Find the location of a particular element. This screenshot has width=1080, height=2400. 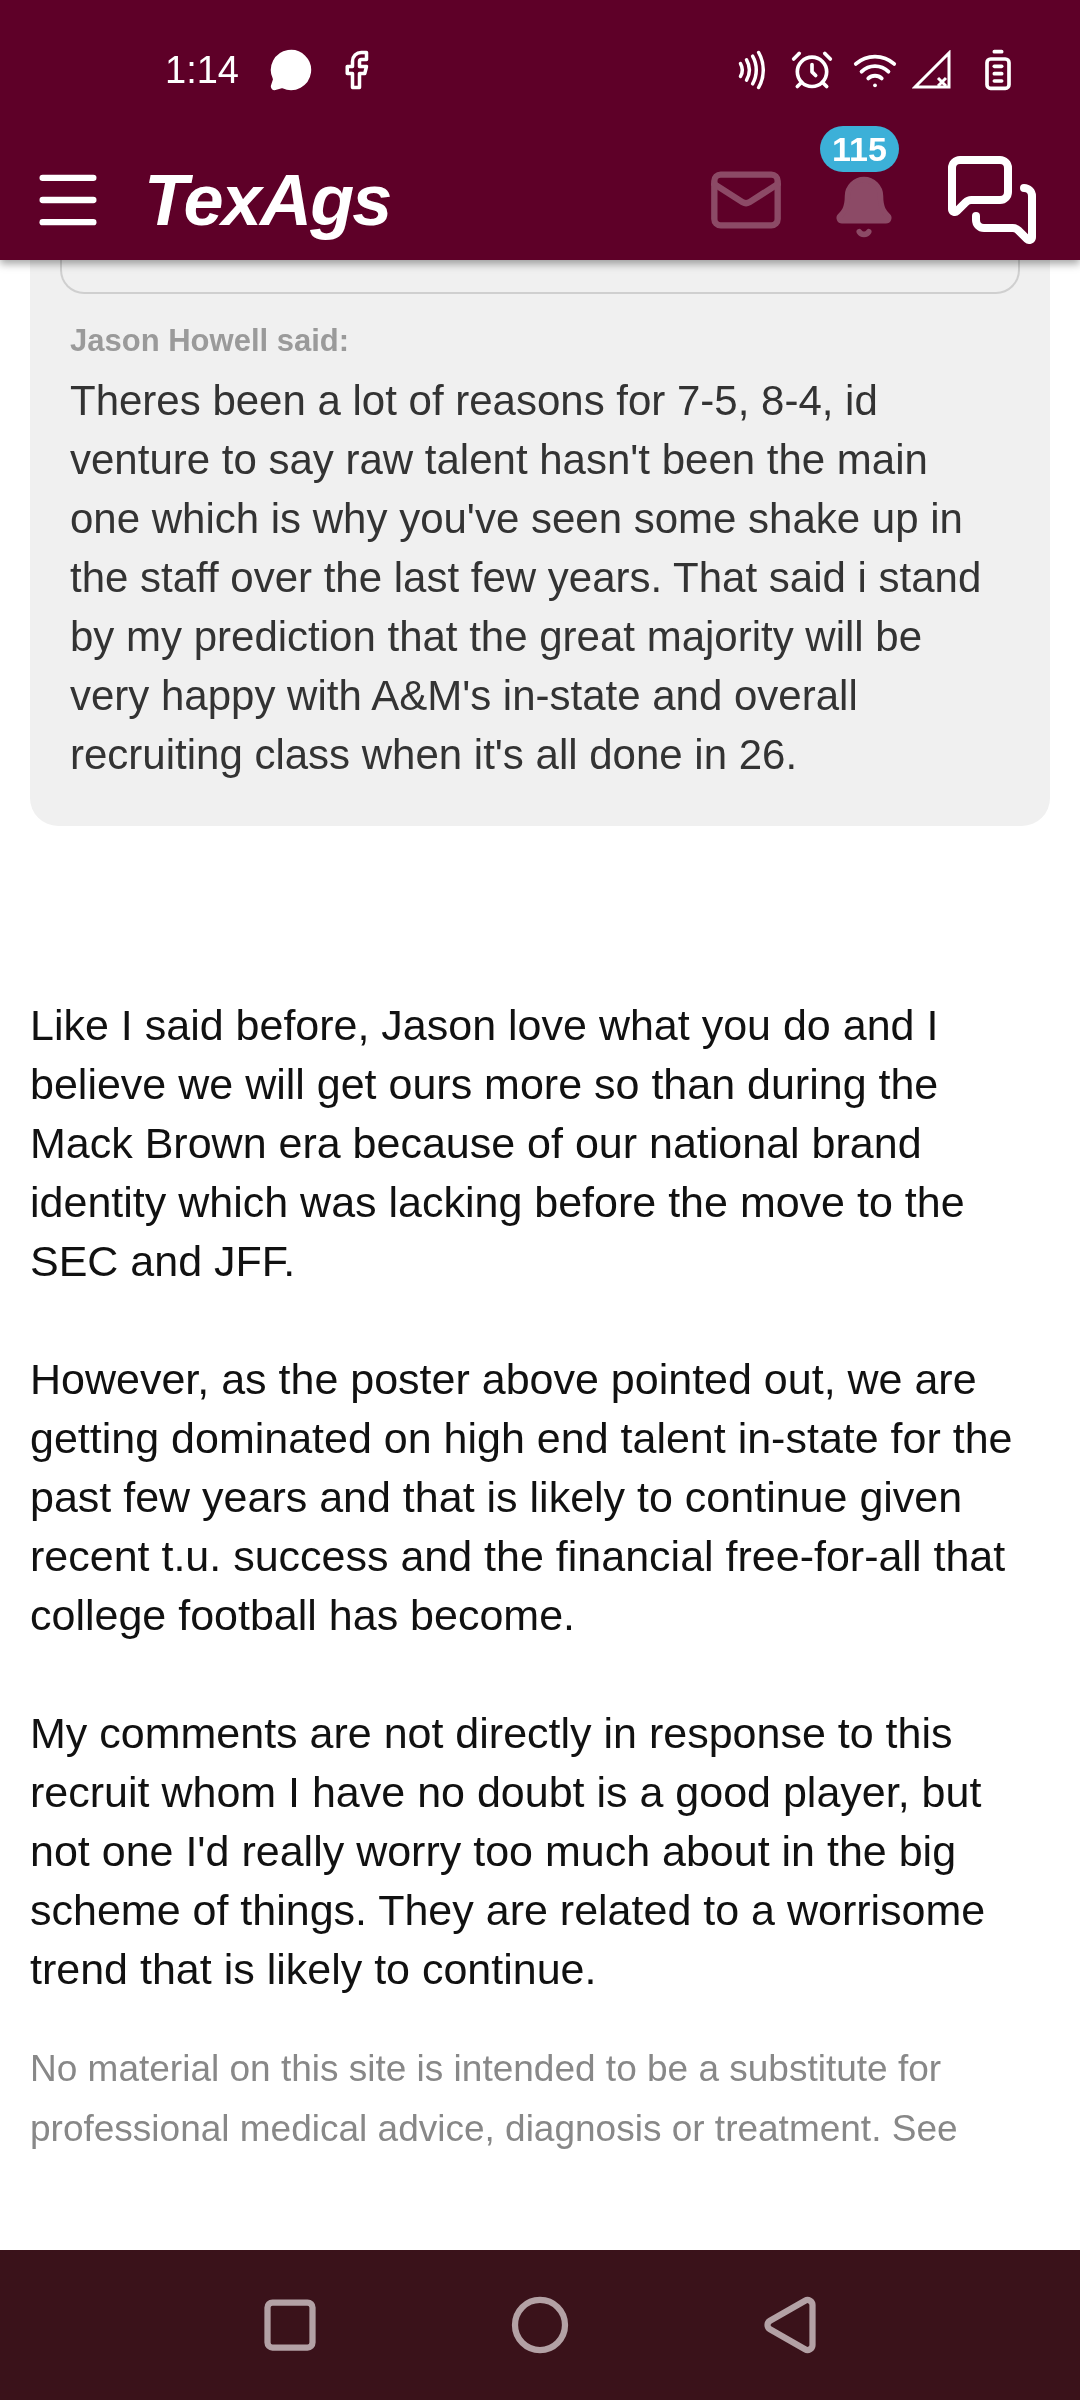

notification-badge: 115 is located at coordinates (859, 149).